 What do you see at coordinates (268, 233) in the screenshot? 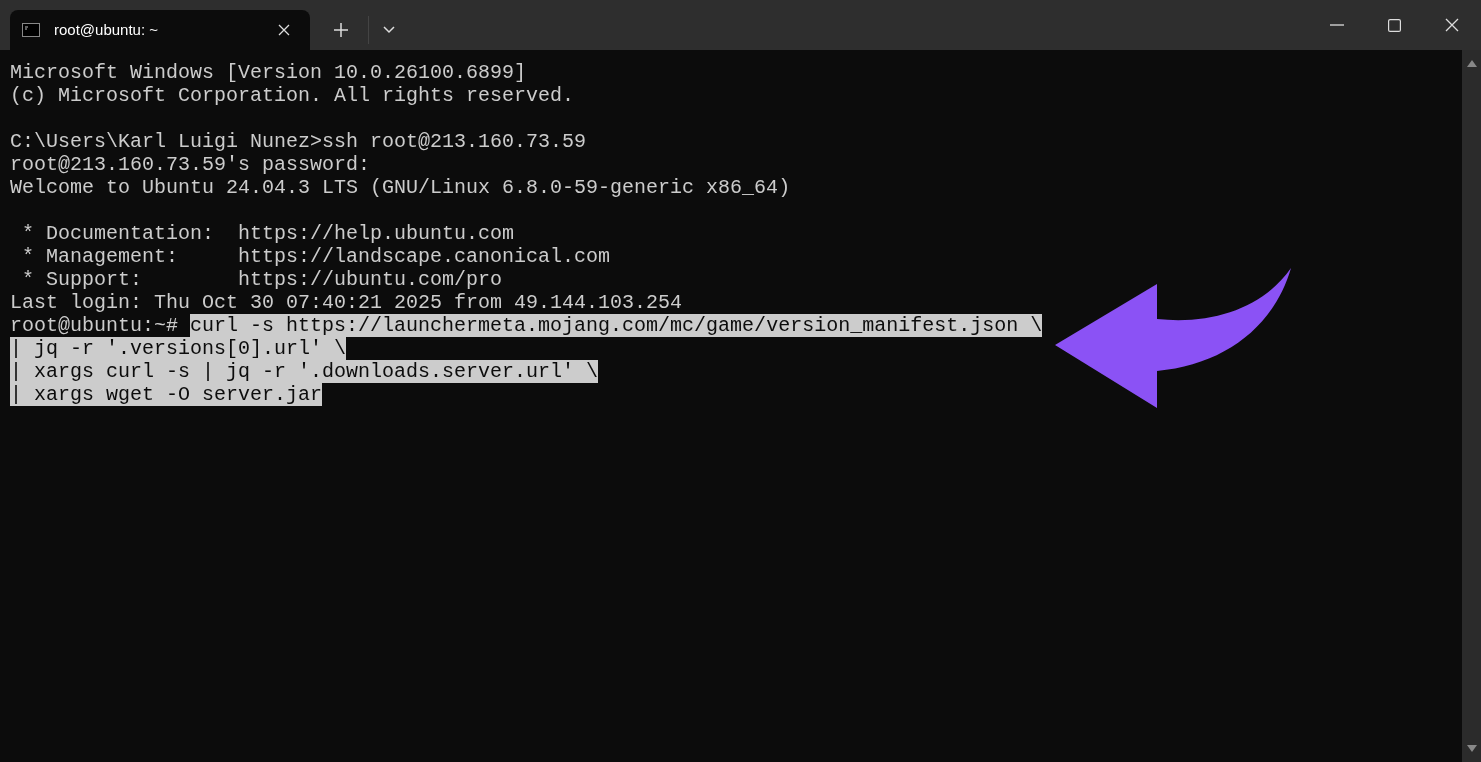
I see `terminal-line: * Documentation: https://help.ubuntu.com` at bounding box center [268, 233].